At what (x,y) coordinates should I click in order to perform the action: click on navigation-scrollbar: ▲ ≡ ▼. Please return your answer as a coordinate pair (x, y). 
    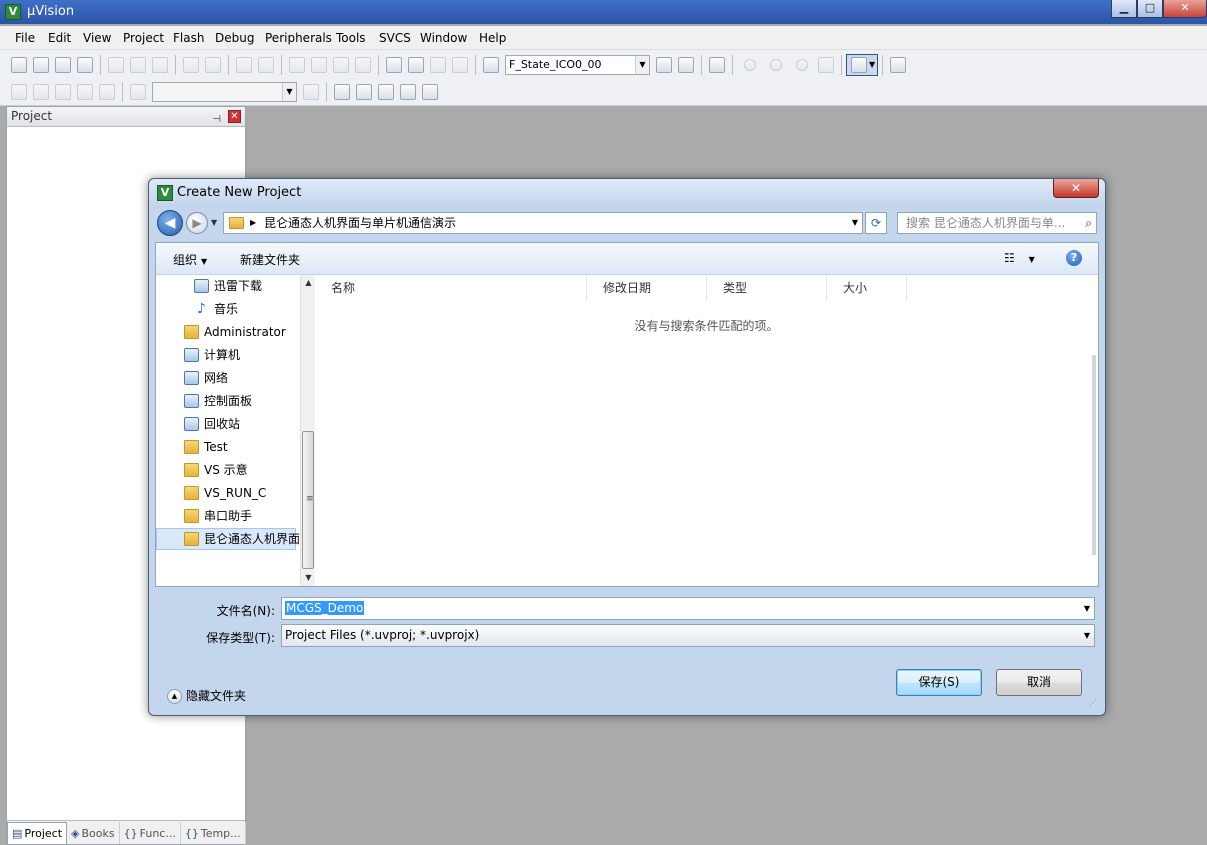
    Looking at the image, I should click on (307, 430).